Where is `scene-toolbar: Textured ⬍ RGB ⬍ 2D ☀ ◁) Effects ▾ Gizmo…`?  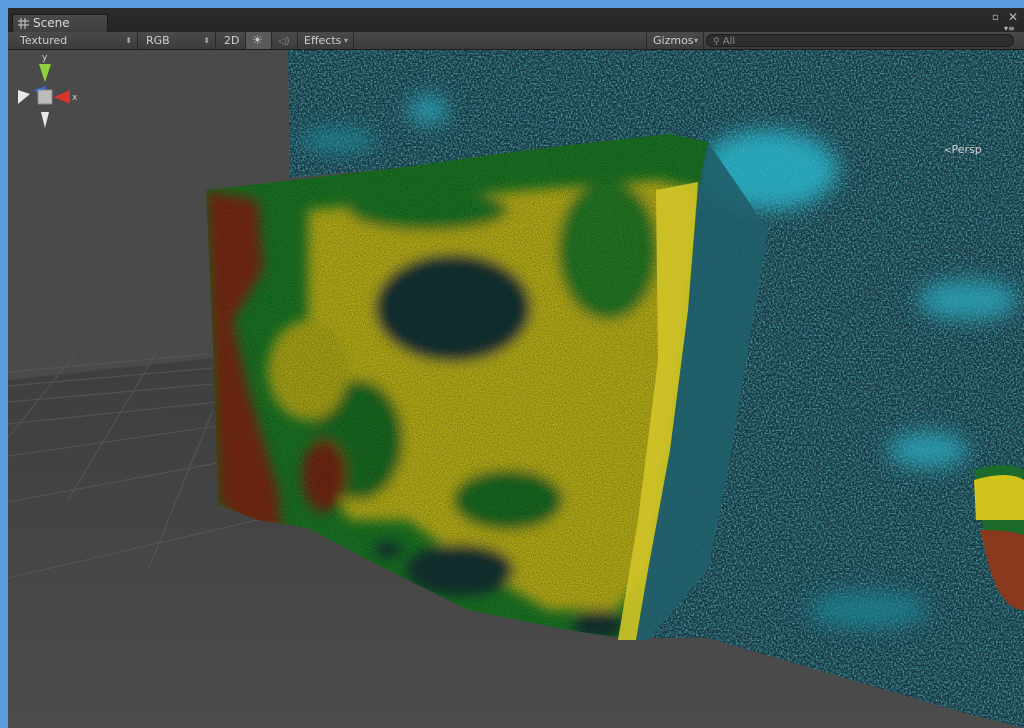
scene-toolbar: Textured ⬍ RGB ⬍ 2D ☀ ◁) Effects ▾ Gizmo… is located at coordinates (516, 41).